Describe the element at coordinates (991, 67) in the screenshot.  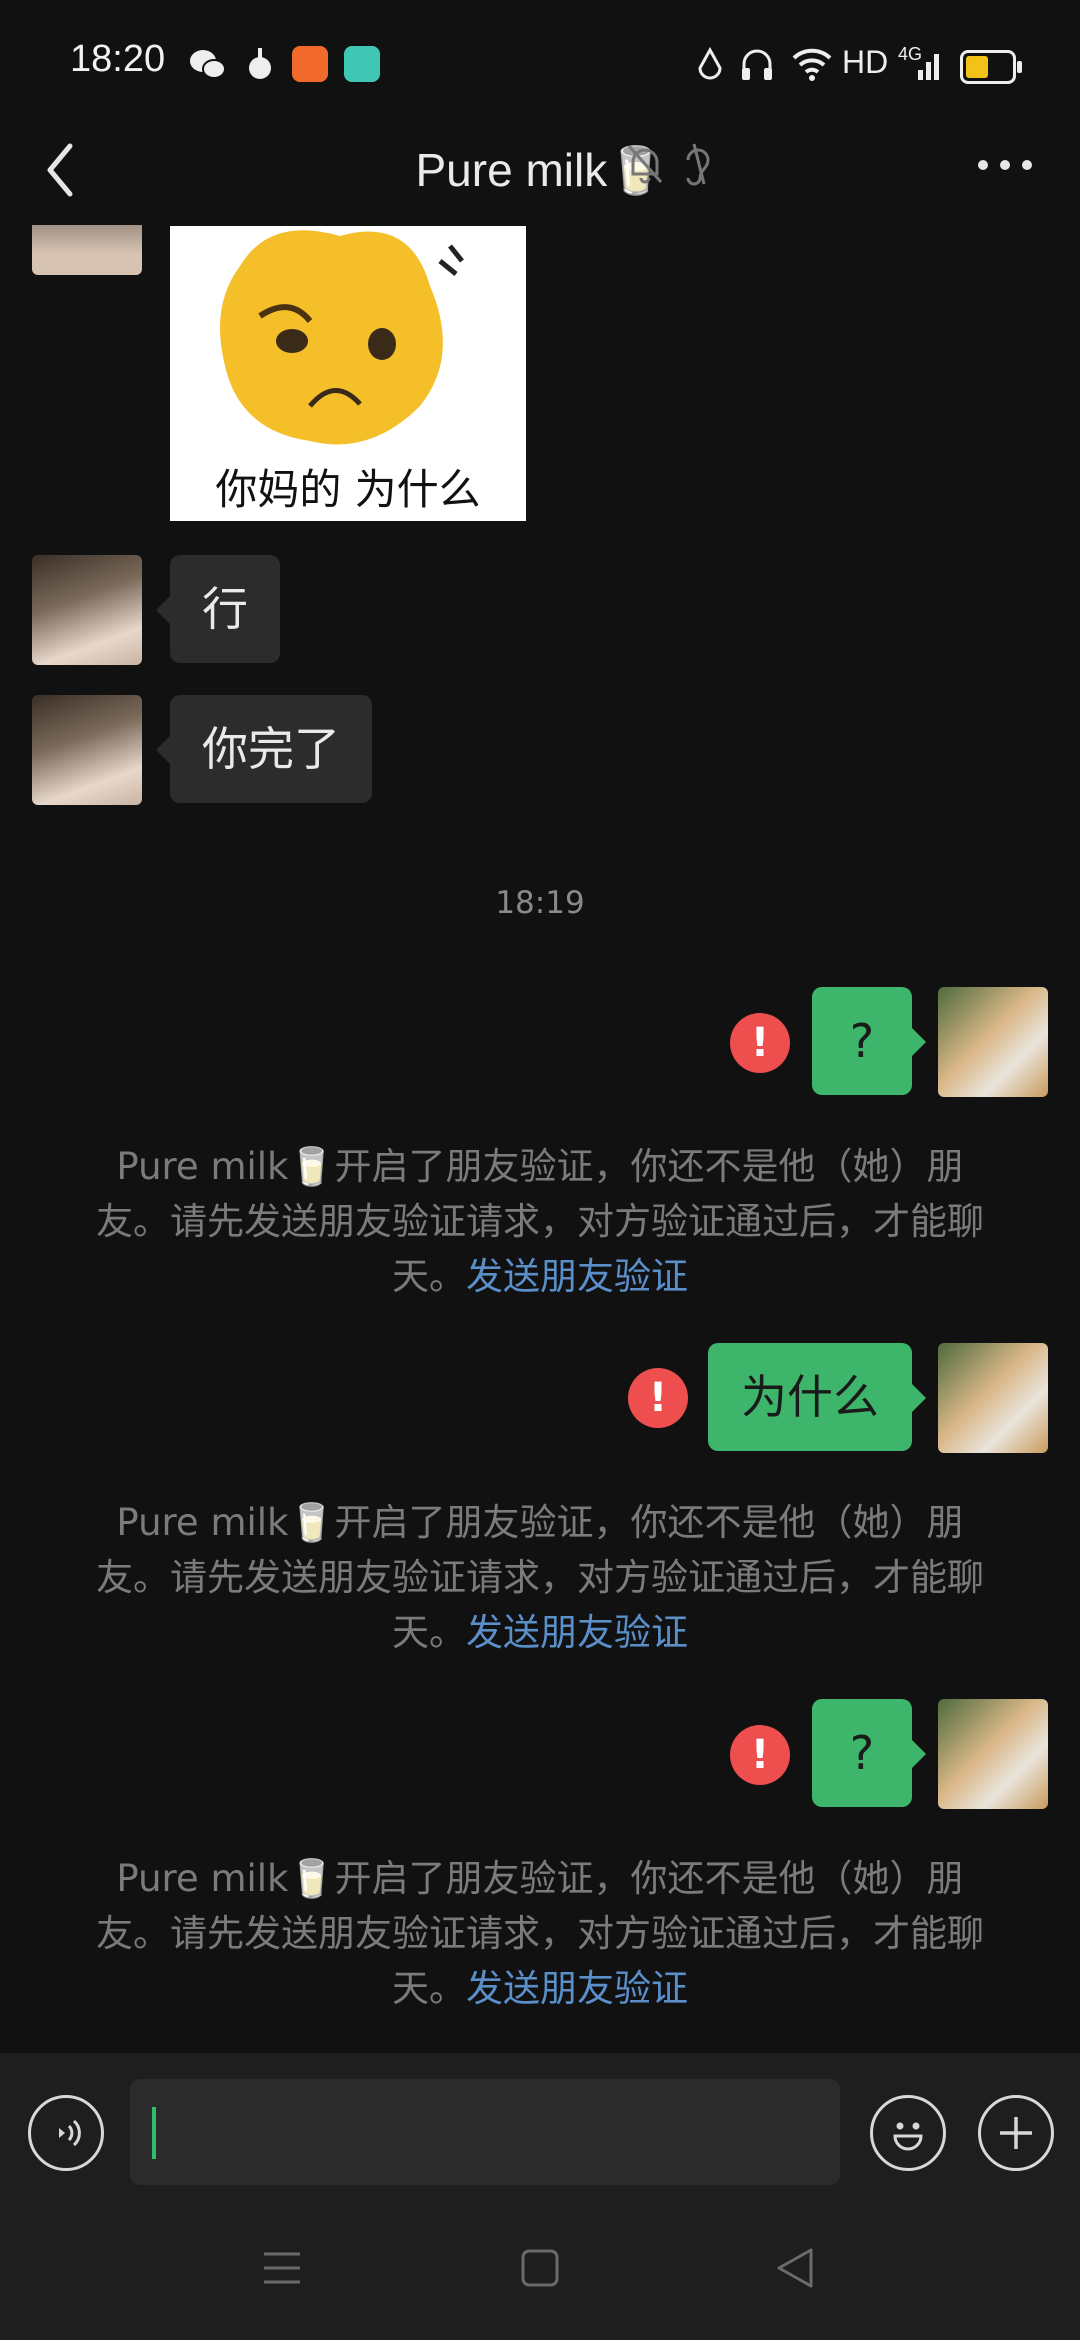
I see `battery-icon` at that location.